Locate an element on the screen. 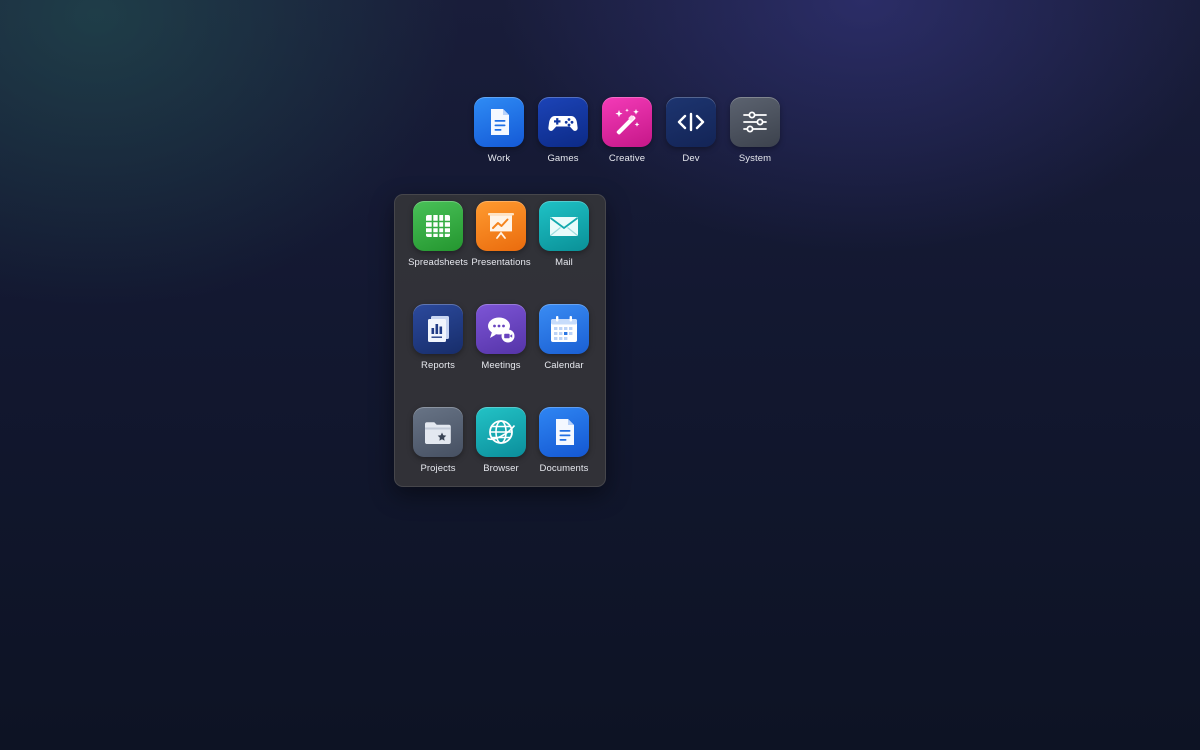 This screenshot has height=750, width=1200. app-label: Meetings is located at coordinates (501, 365).